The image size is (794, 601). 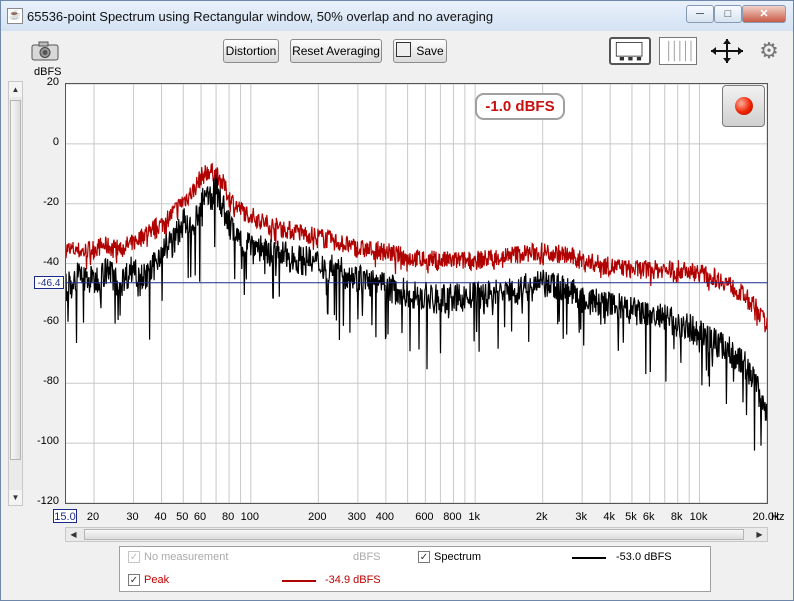 What do you see at coordinates (430, 51) in the screenshot?
I see `save-label: Save` at bounding box center [430, 51].